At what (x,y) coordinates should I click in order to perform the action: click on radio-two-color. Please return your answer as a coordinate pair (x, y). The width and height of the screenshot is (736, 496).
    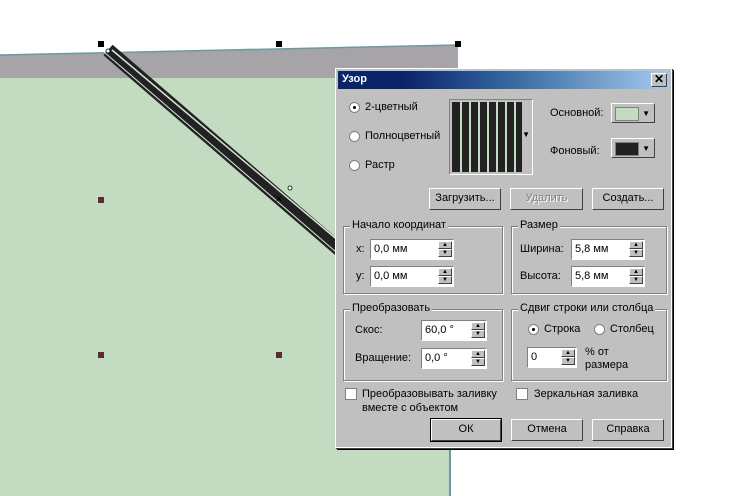
    Looking at the image, I should click on (354, 107).